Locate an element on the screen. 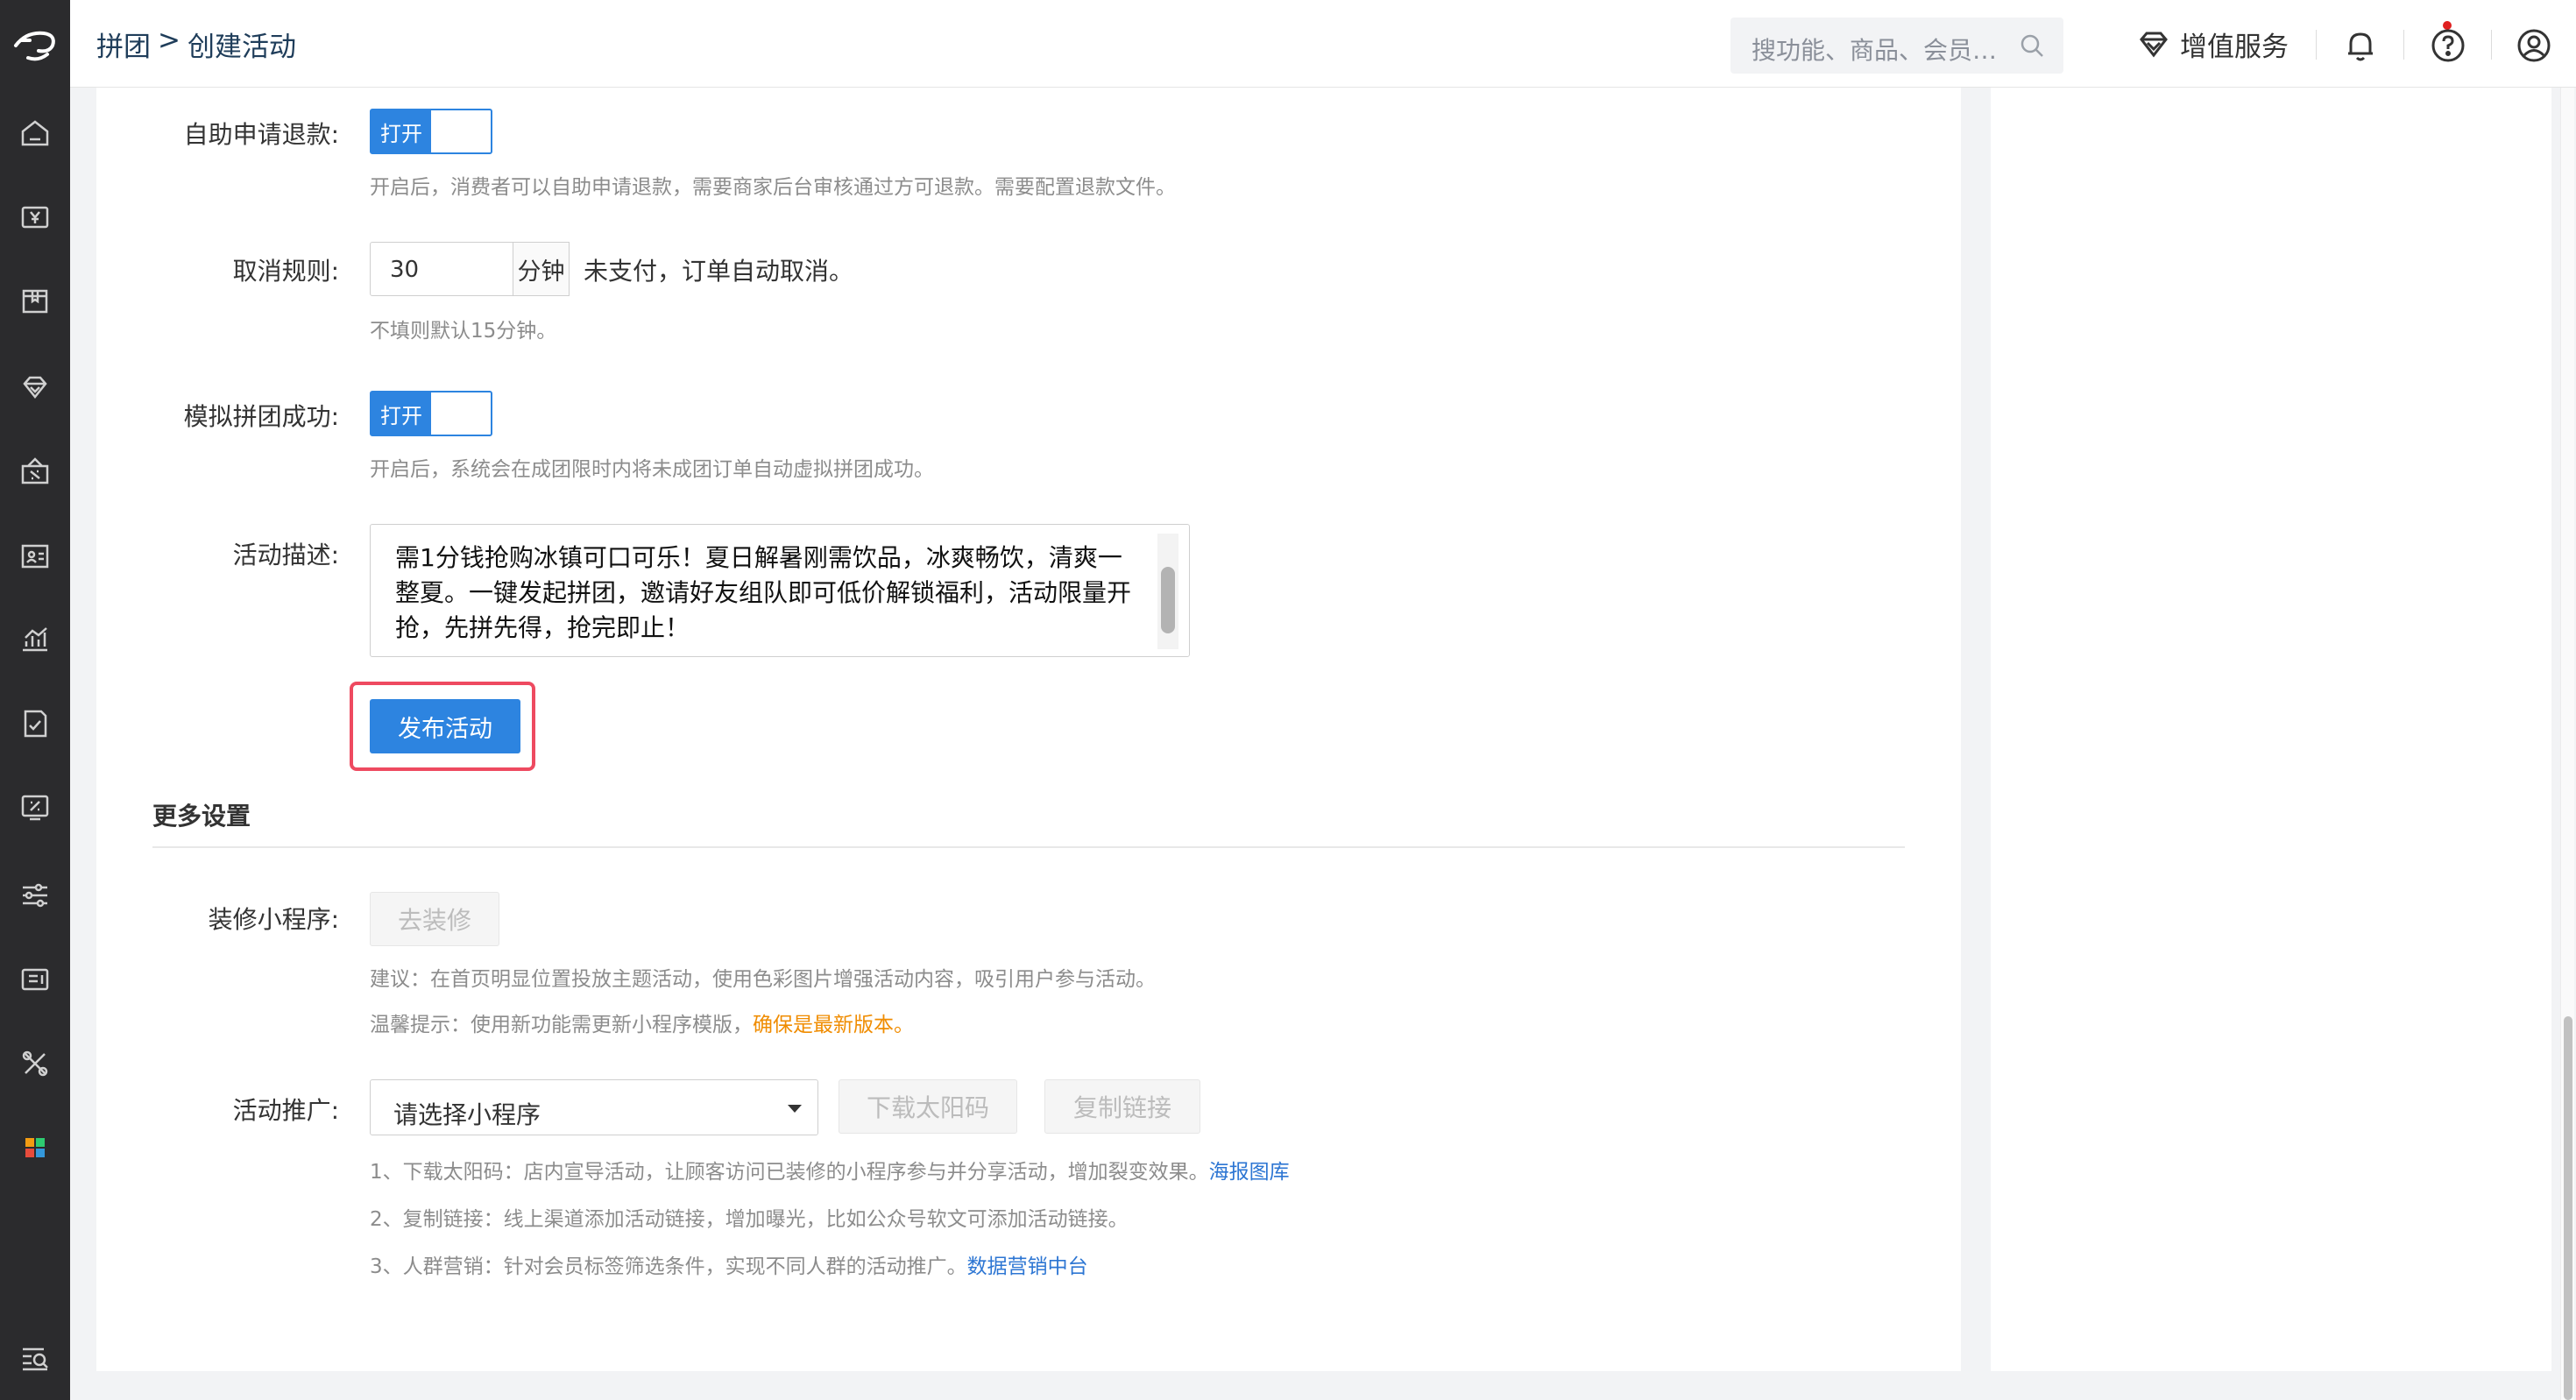 The image size is (2576, 1400). caret-down-icon is located at coordinates (795, 1109).